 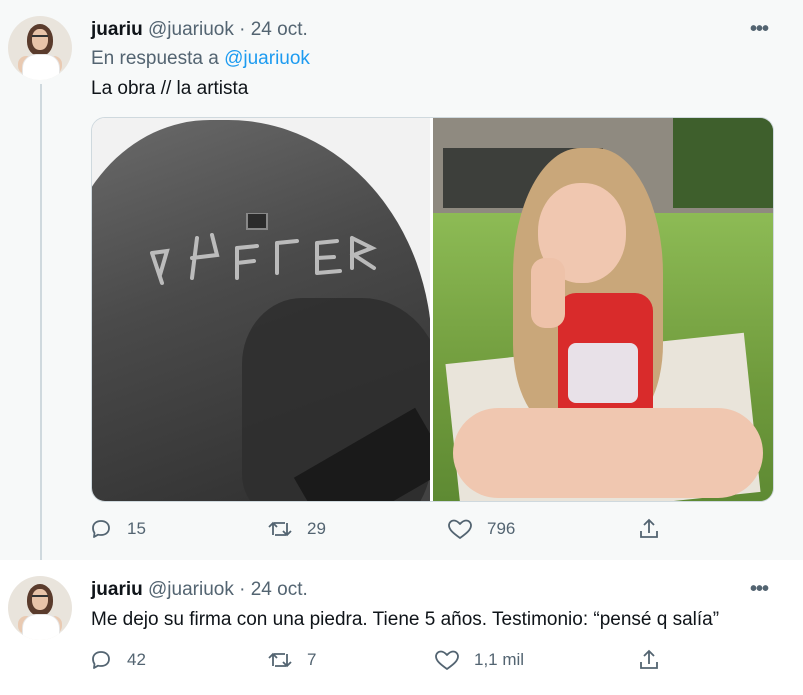 What do you see at coordinates (296, 529) in the screenshot?
I see `retweet-button: 29` at bounding box center [296, 529].